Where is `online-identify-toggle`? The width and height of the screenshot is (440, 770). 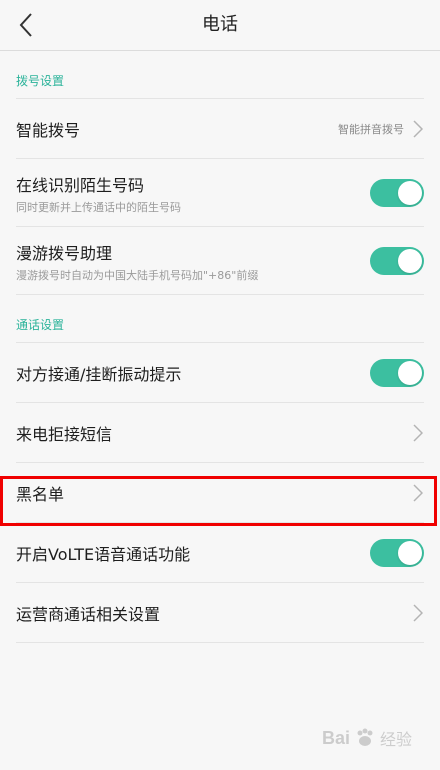
online-identify-toggle is located at coordinates (397, 193).